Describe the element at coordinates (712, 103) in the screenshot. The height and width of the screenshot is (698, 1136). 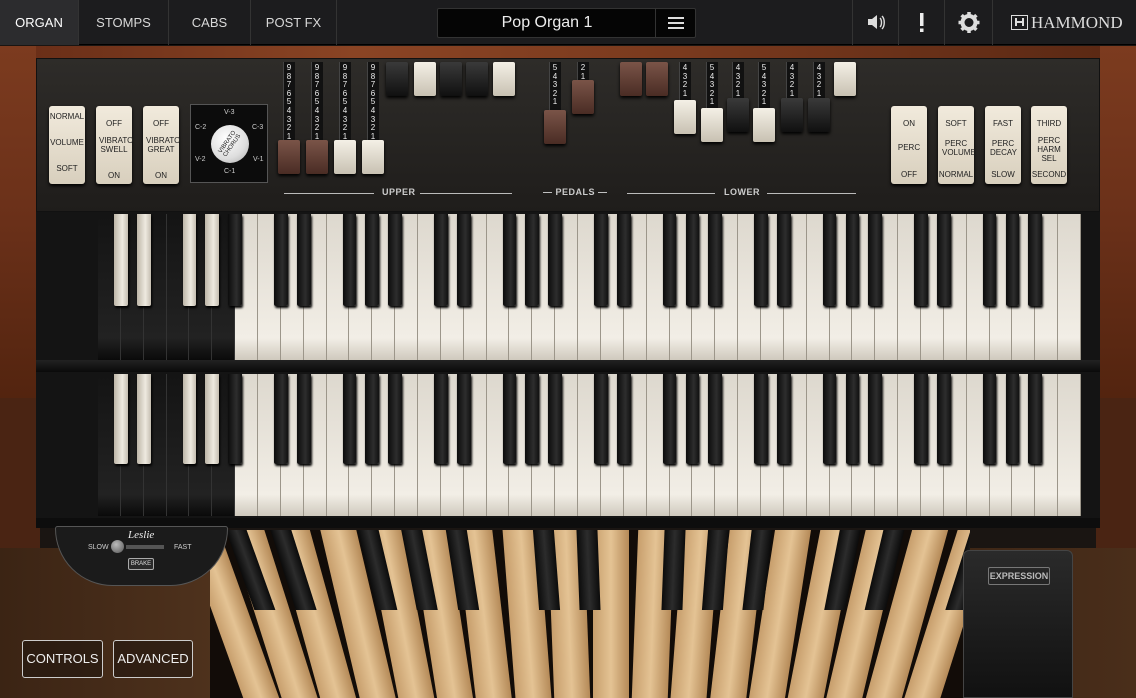
I see `drawbar: 54321` at that location.